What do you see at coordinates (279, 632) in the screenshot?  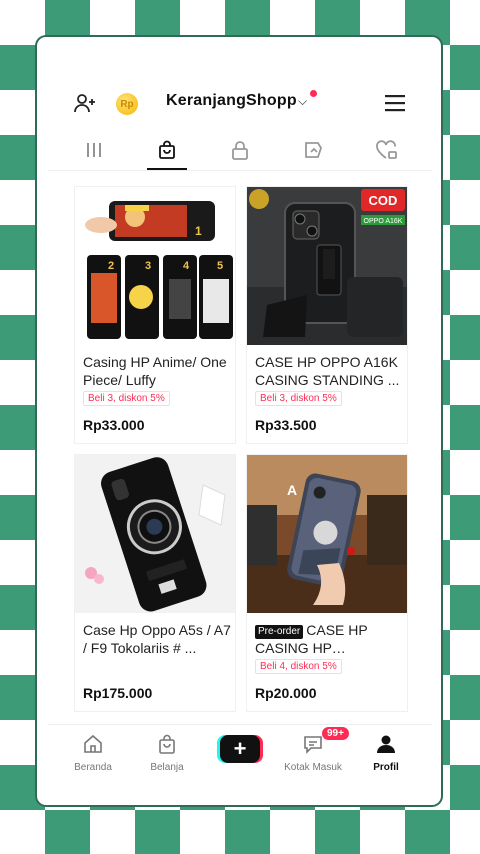 I see `preorder-badge: Pre-order` at bounding box center [279, 632].